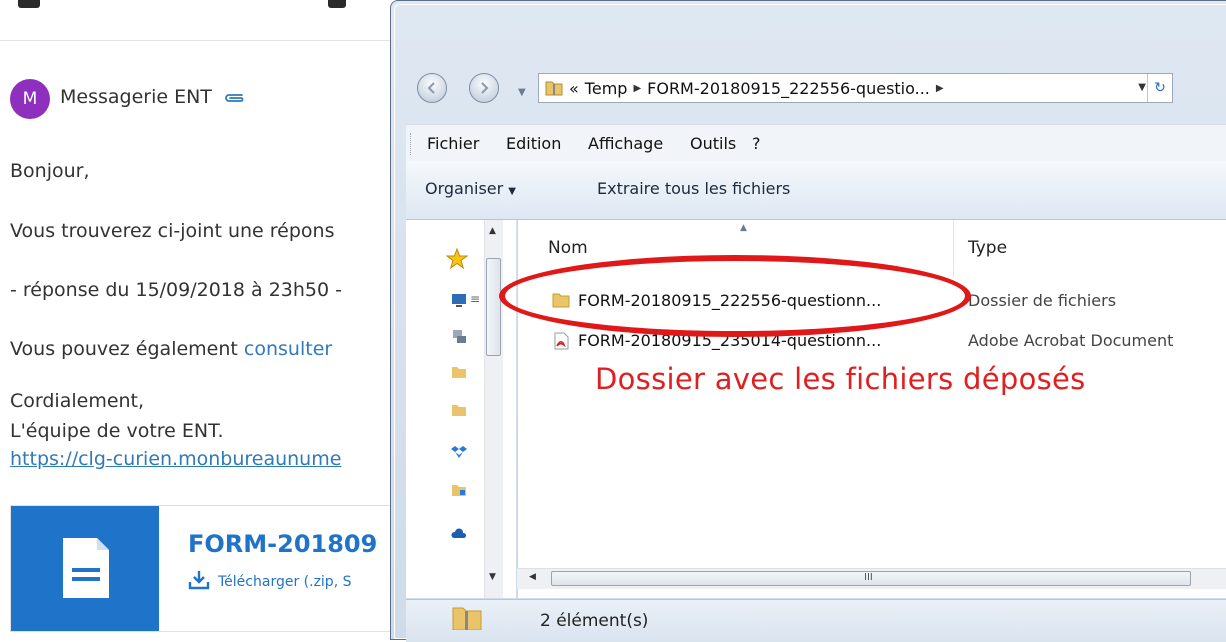 The image size is (1226, 642). I want to click on menu-fichier: Fichier, so click(453, 143).